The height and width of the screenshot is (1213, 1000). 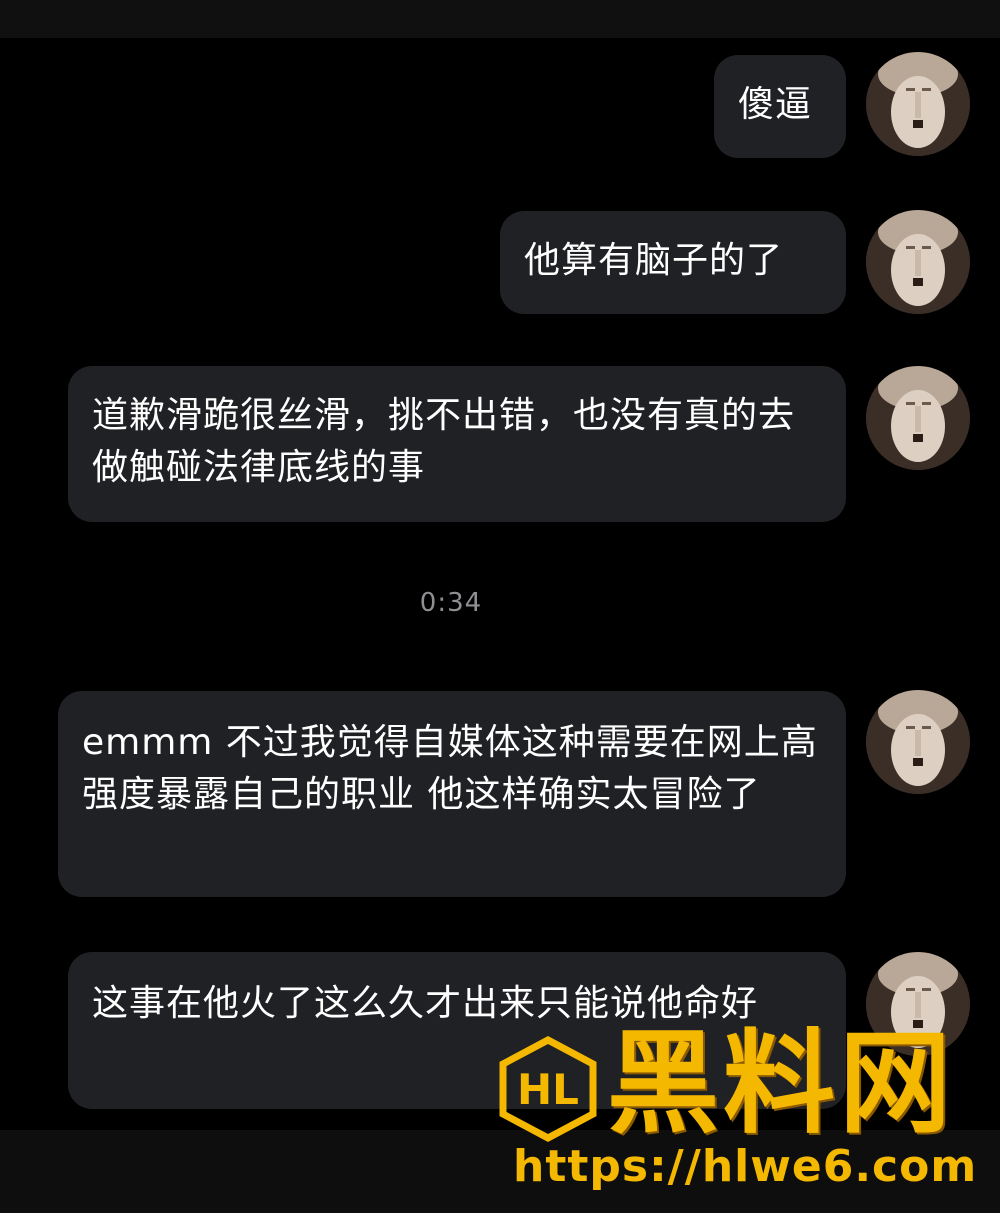 I want to click on timestamp: 0:34, so click(x=451, y=603).